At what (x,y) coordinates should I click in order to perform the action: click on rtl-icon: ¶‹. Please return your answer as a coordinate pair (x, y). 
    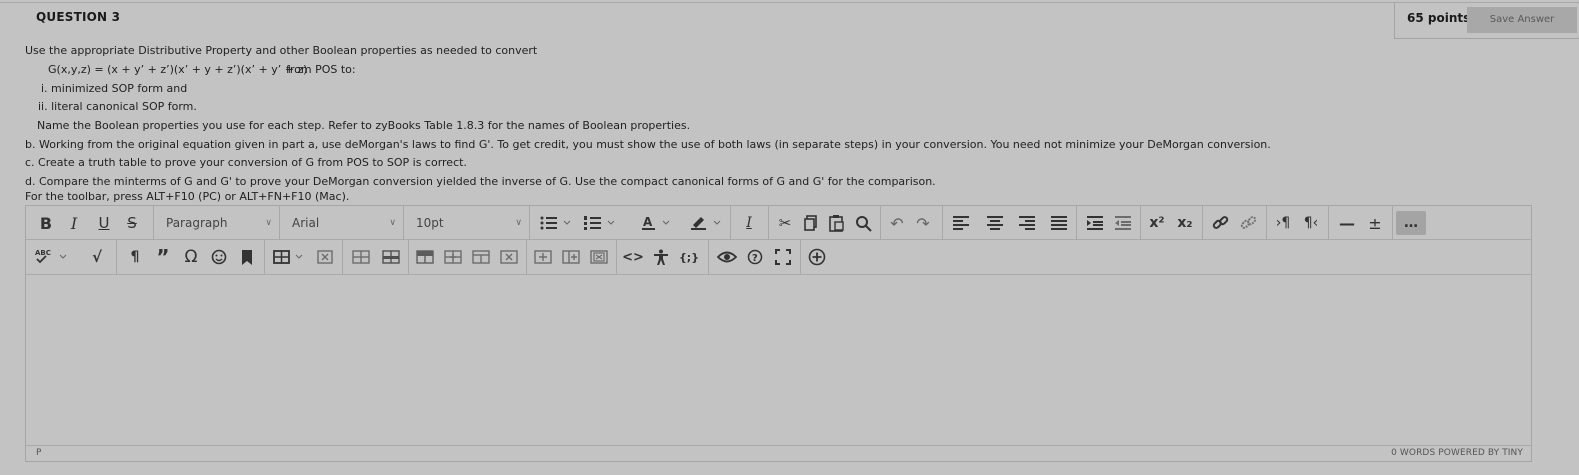
    Looking at the image, I should click on (1311, 223).